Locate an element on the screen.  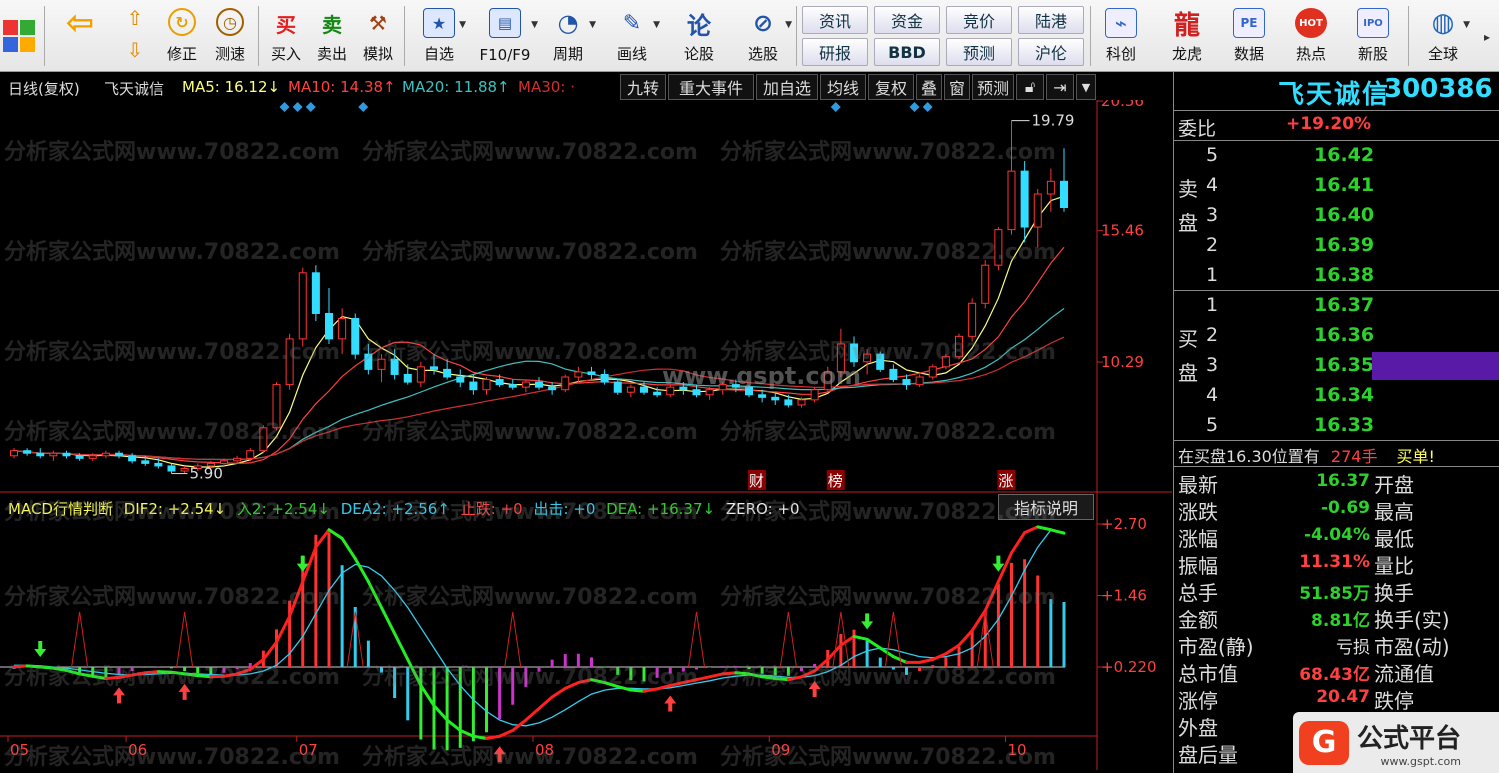
buy_side-level-price: 16.34 is located at coordinates (1344, 395).